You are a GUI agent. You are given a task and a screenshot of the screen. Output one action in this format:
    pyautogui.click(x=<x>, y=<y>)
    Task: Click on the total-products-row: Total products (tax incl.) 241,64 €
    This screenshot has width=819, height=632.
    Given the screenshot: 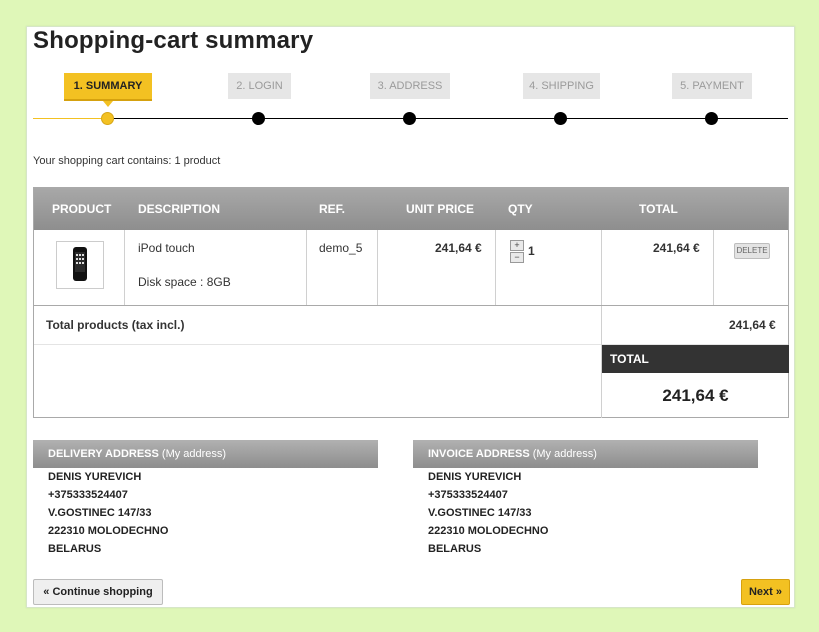 What is the action you would take?
    pyautogui.click(x=411, y=325)
    